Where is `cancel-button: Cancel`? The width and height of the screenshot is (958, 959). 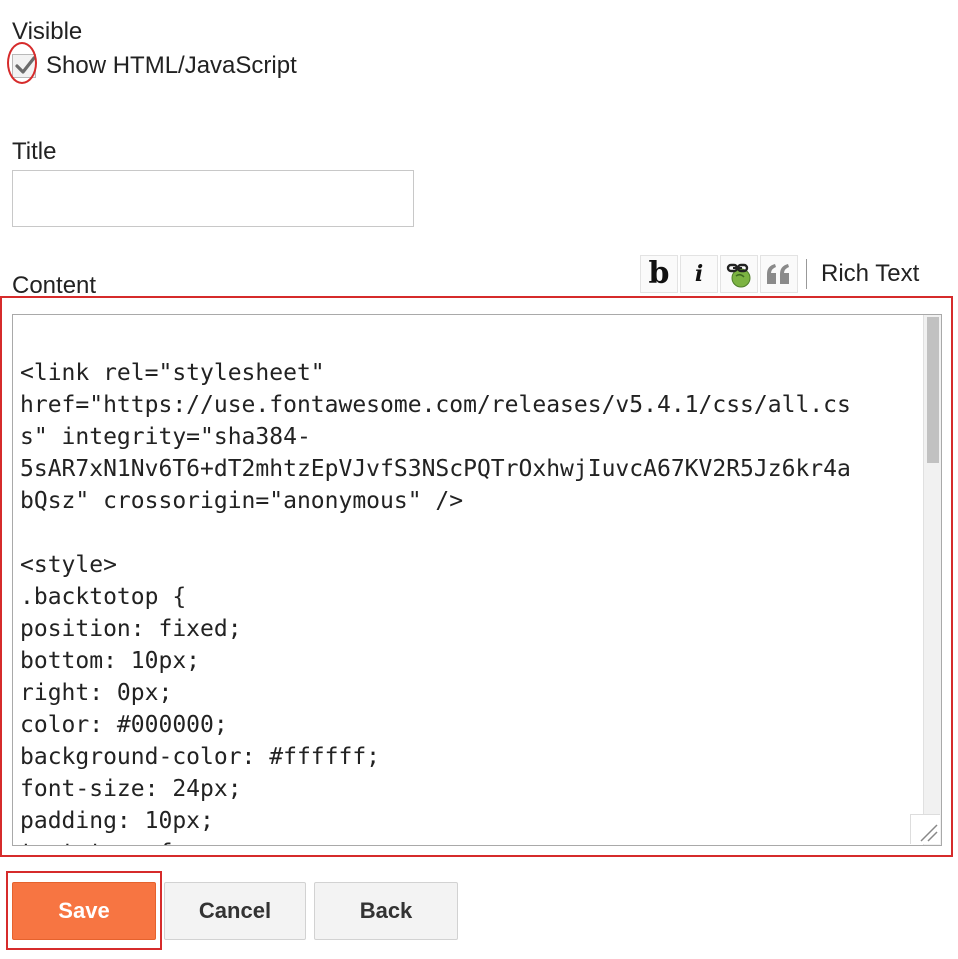
cancel-button: Cancel is located at coordinates (235, 911).